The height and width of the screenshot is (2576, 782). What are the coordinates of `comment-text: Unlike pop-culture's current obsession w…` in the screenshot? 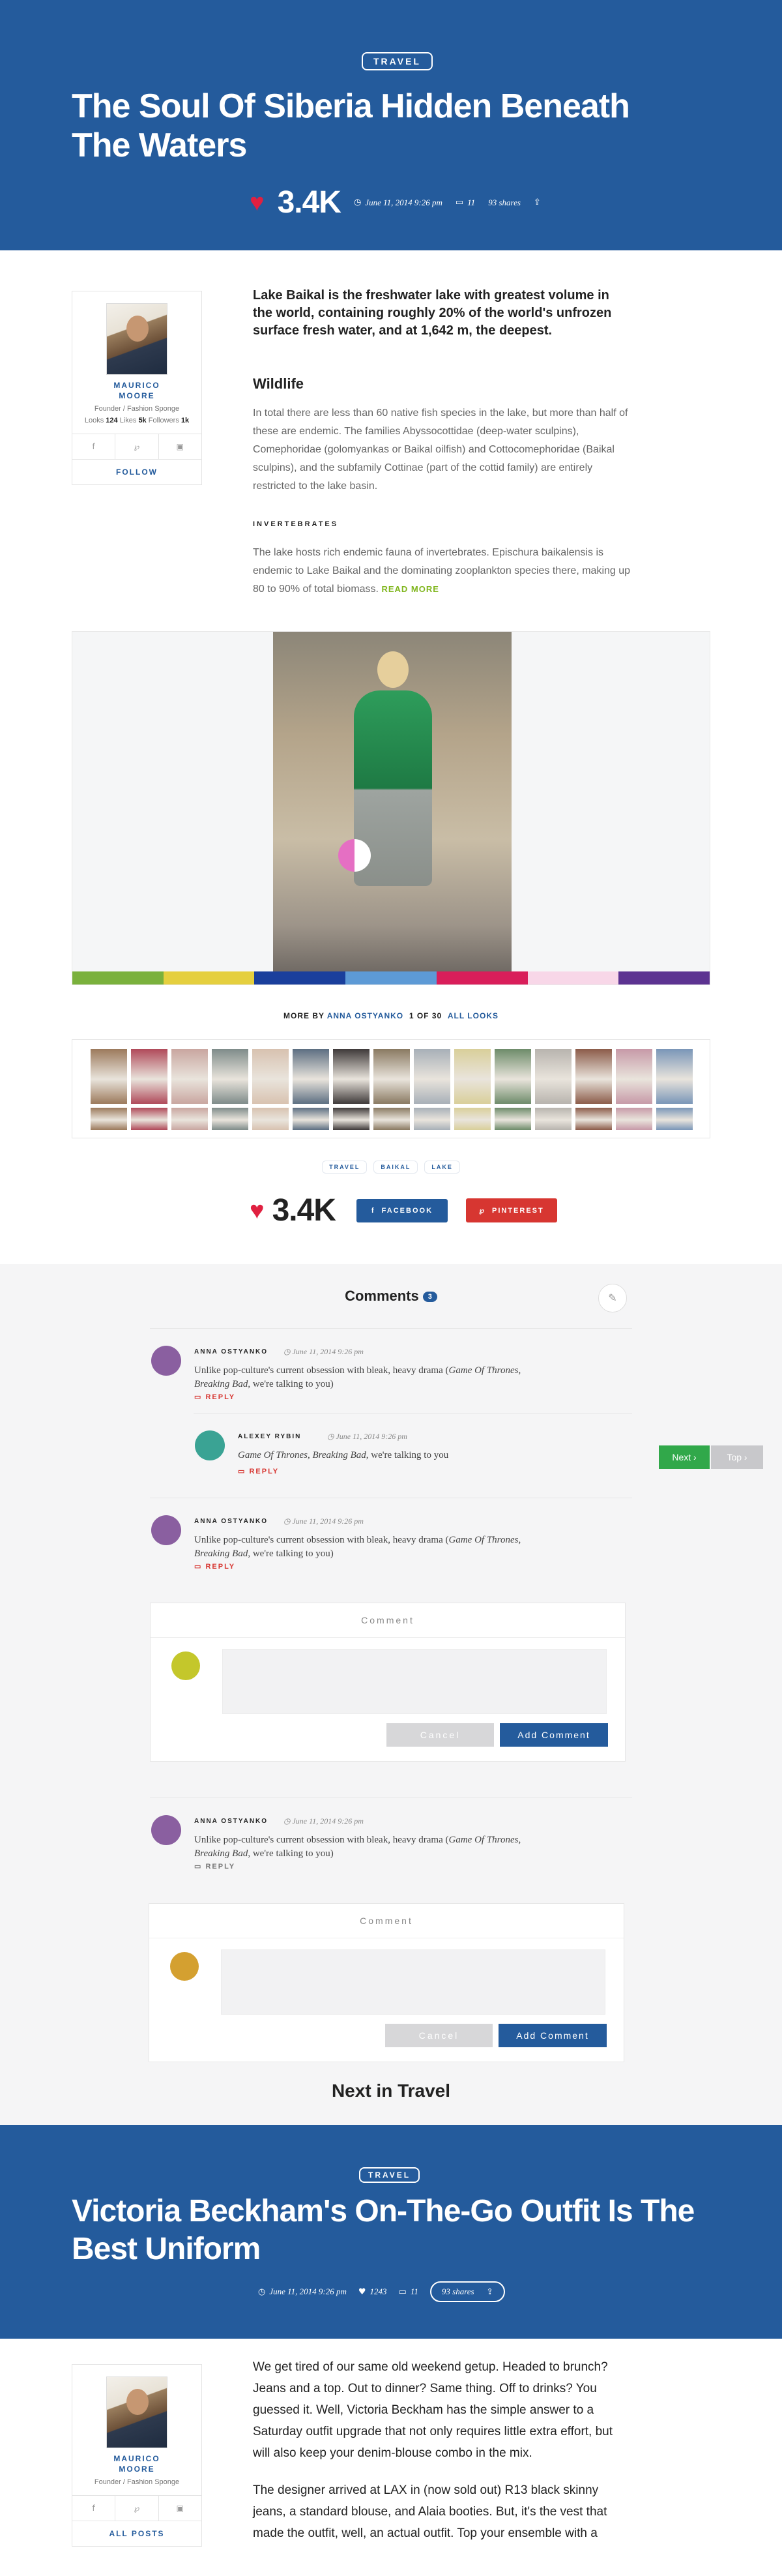 It's located at (357, 1547).